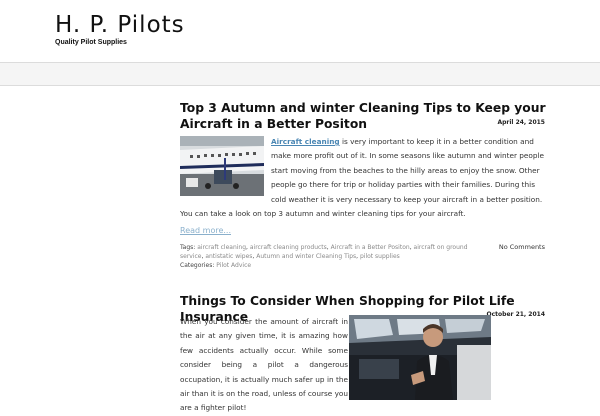 The width and height of the screenshot is (600, 416). What do you see at coordinates (420, 357) in the screenshot?
I see `pilot-cockpit-image` at bounding box center [420, 357].